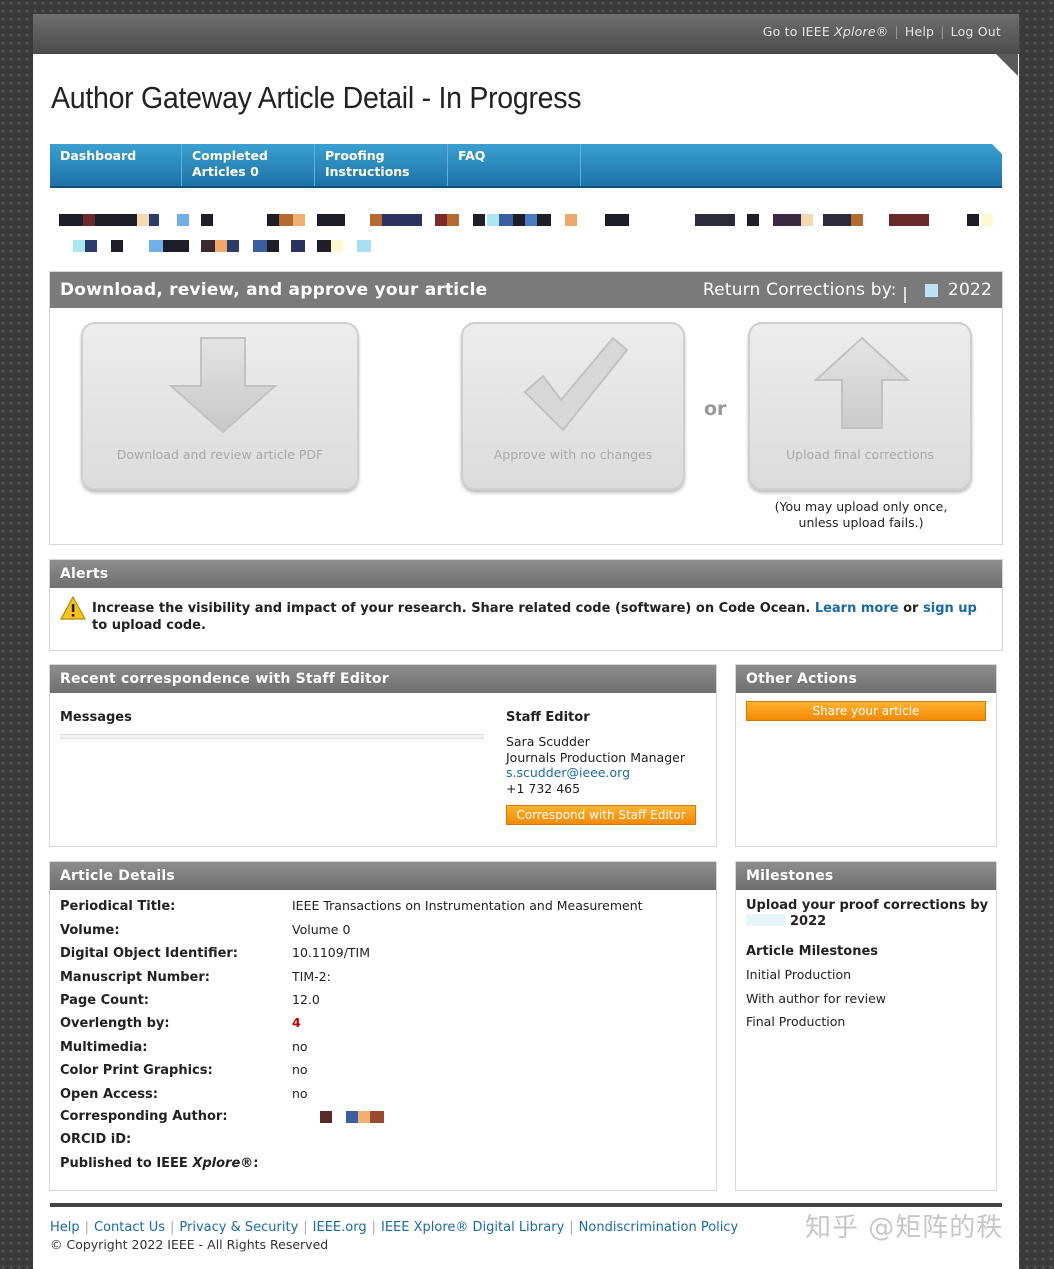  I want to click on footer-nondiscrimination-link: Nondiscrimination Policy, so click(659, 1227).